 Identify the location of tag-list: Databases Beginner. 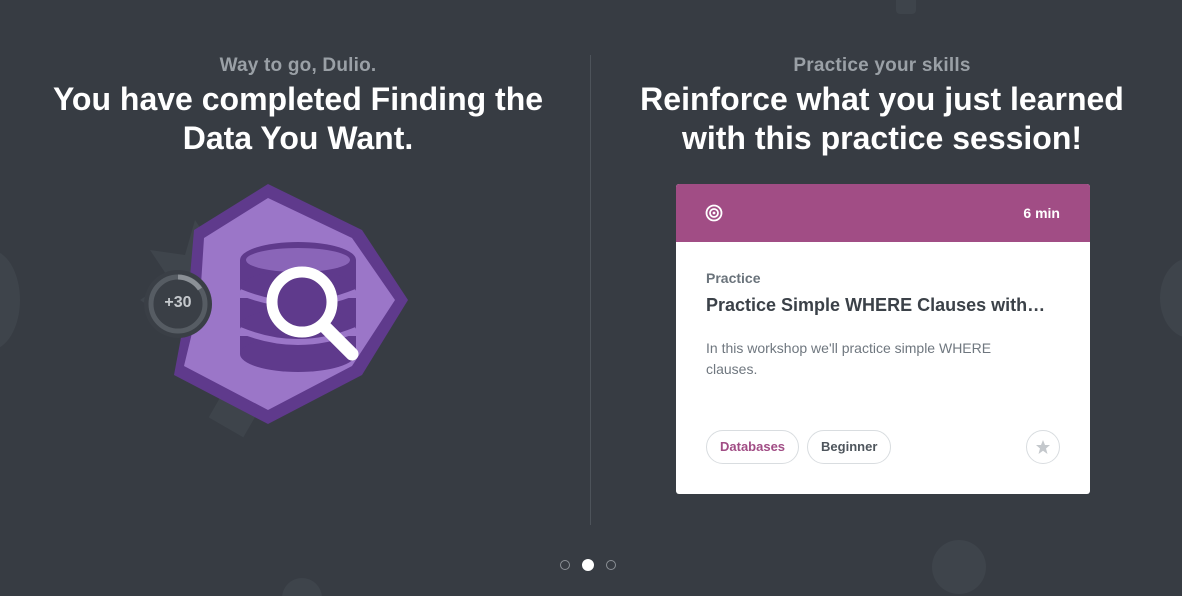
(799, 447).